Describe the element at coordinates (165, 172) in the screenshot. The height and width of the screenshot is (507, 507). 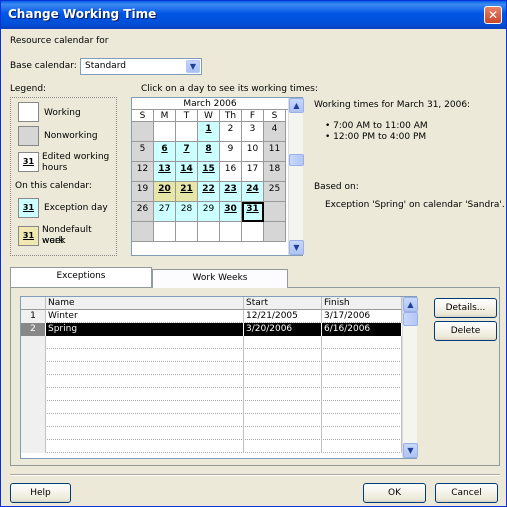
I see `calendar-day: 13` at that location.